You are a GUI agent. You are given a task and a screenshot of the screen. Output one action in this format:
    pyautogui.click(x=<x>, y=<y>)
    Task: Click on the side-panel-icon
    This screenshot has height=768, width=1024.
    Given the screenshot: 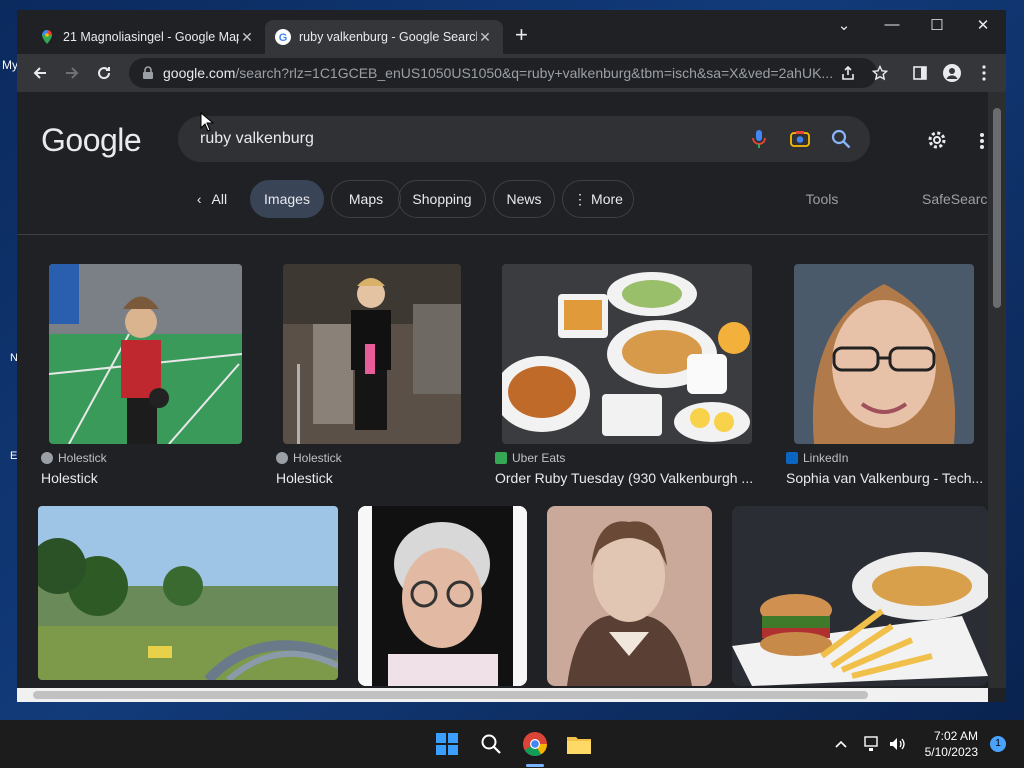 What is the action you would take?
    pyautogui.click(x=920, y=73)
    